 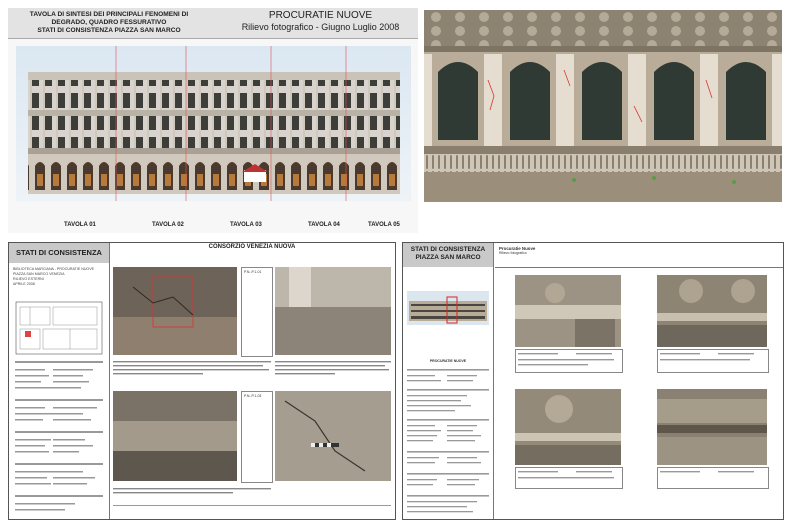 I want to click on photo-code: P.N.-P.1-03, so click(x=253, y=396).